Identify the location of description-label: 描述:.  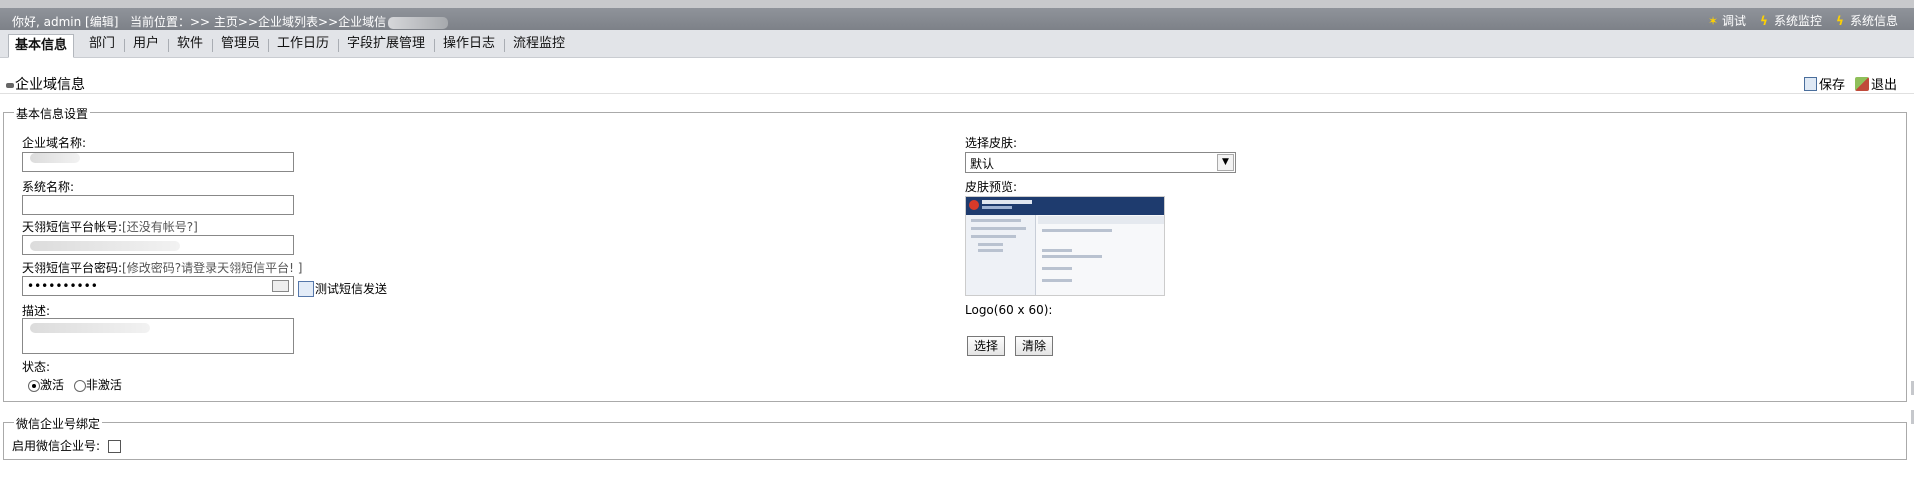
(36, 311).